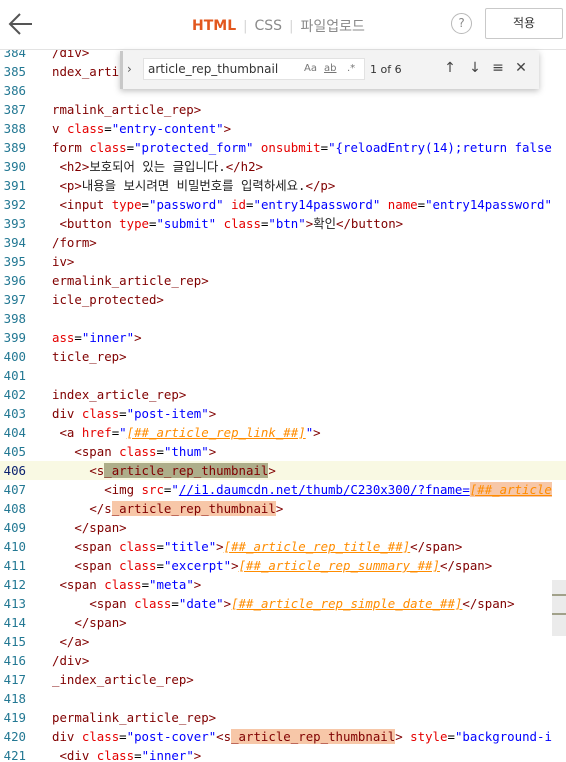 This screenshot has height=762, width=566. What do you see at coordinates (214, 26) in the screenshot?
I see `tab-html: HTML` at bounding box center [214, 26].